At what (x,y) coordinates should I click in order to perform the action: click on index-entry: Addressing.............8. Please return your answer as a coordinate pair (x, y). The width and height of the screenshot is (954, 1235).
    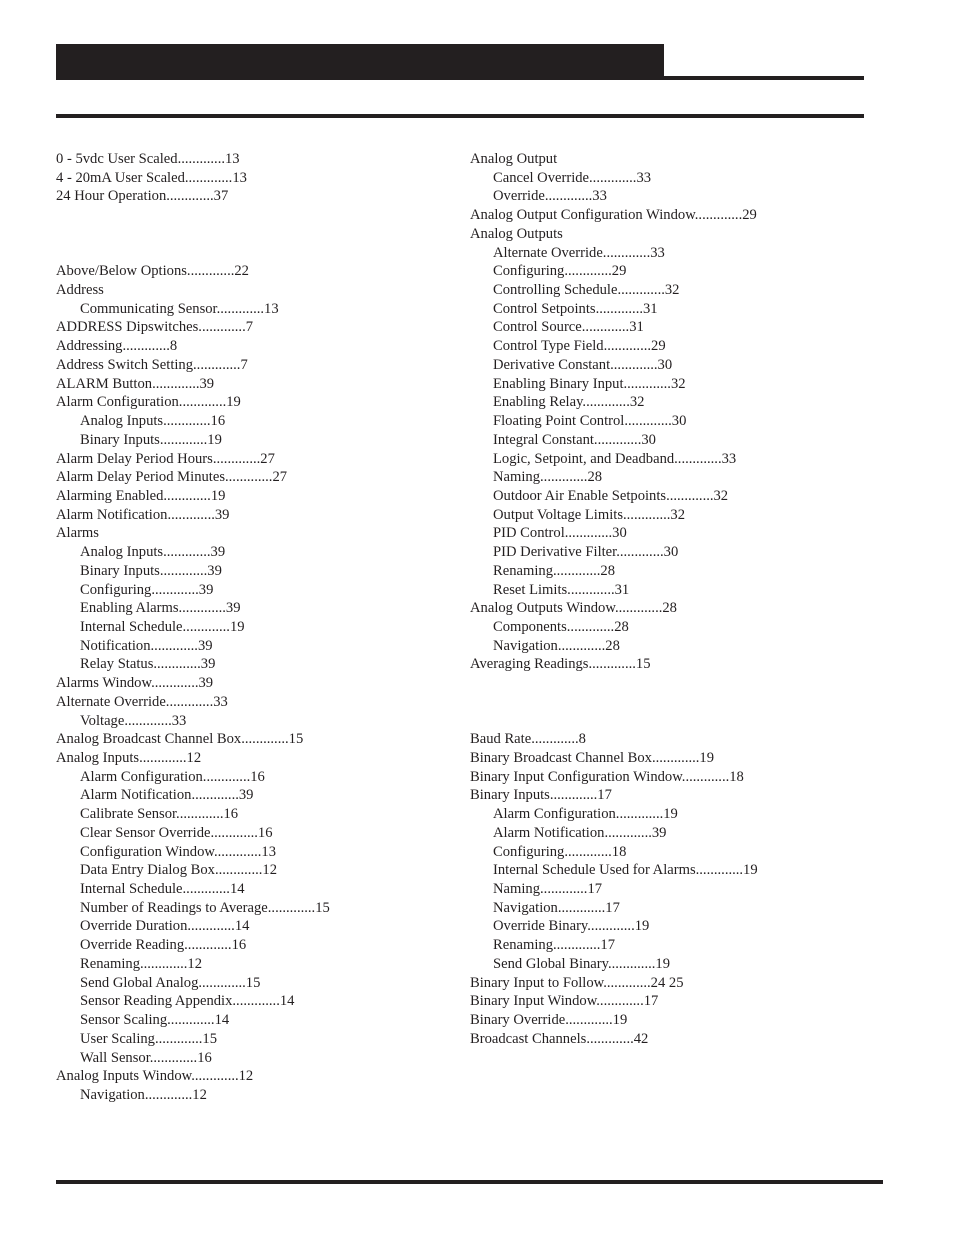
    Looking at the image, I should click on (117, 346).